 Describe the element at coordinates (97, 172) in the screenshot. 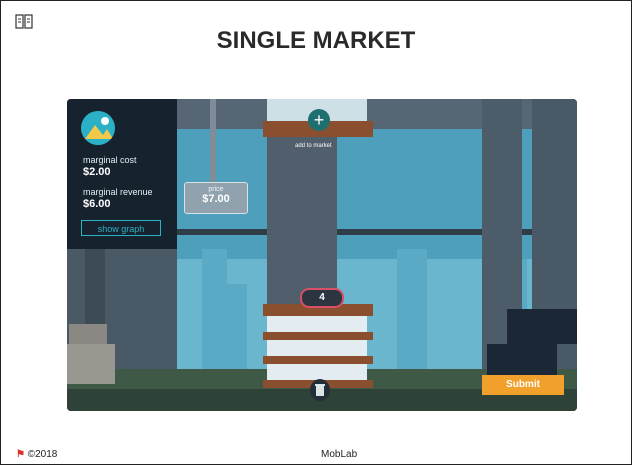

I see `marginal-cost-value: $2.00` at that location.